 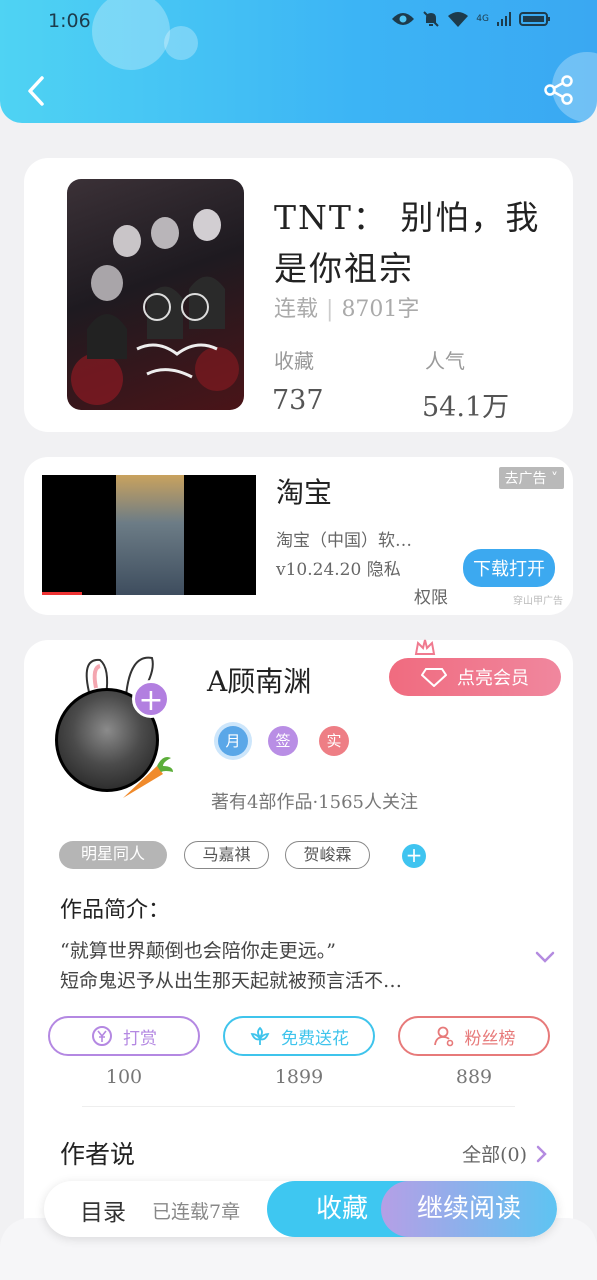 I want to click on collect-stat-label: 收藏, so click(x=294, y=361).